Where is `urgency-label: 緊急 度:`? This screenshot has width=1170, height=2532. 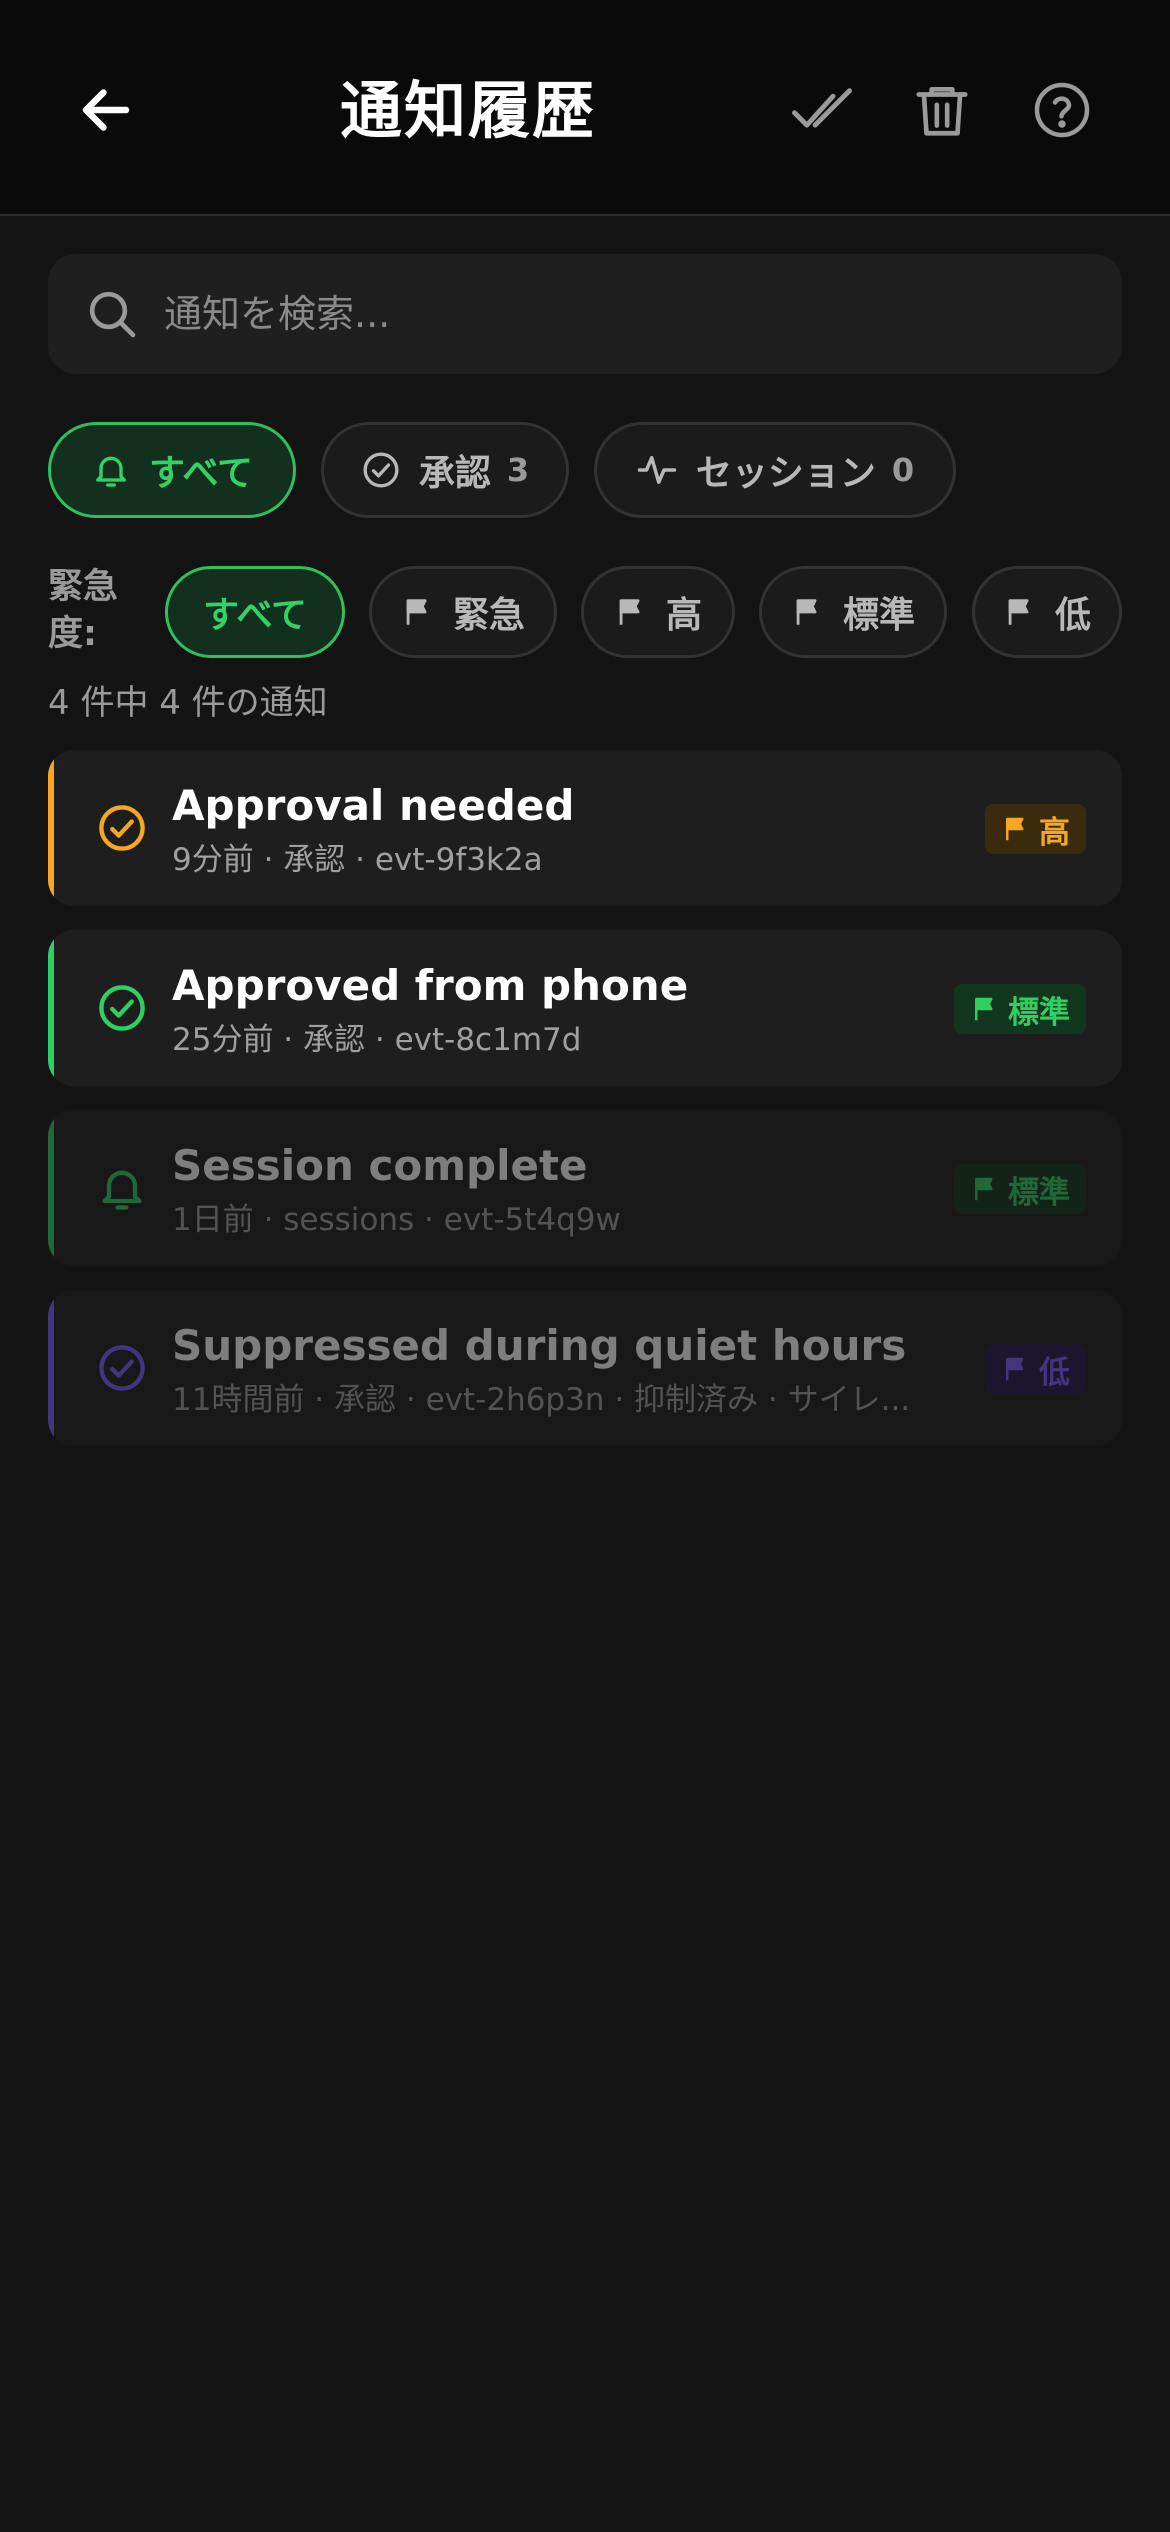
urgency-label: 緊急 度: is located at coordinates (83, 610).